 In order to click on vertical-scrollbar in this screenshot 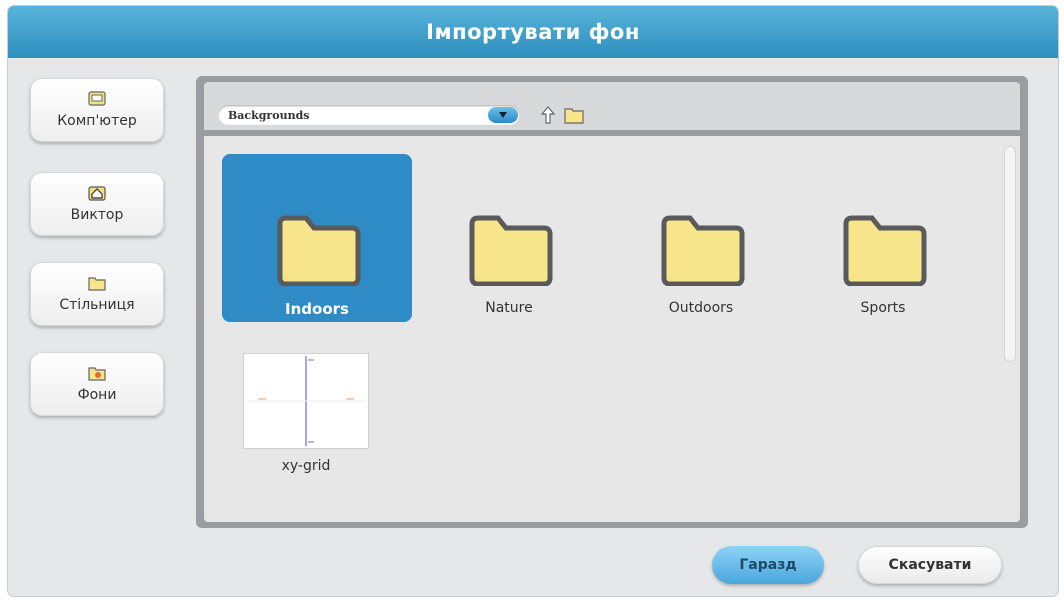, I will do `click(1010, 254)`.